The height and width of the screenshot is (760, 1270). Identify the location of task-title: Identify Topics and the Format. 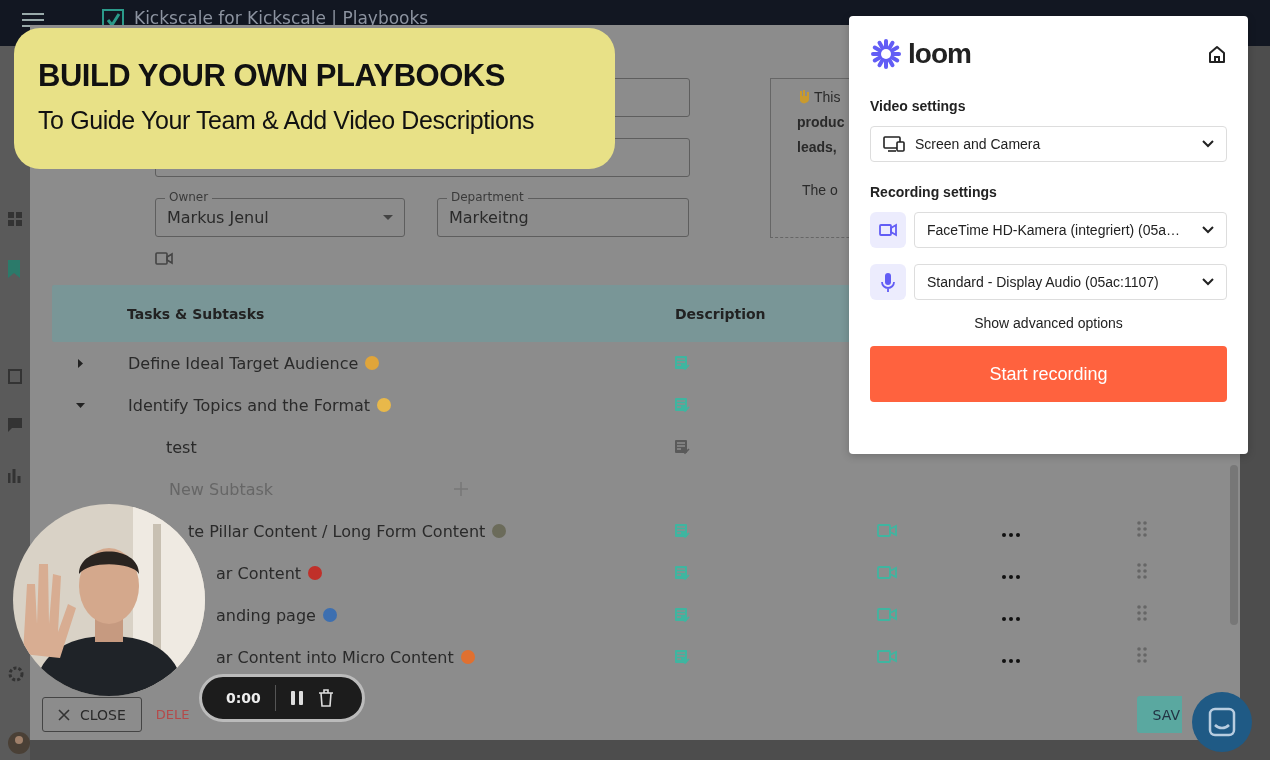
(249, 405).